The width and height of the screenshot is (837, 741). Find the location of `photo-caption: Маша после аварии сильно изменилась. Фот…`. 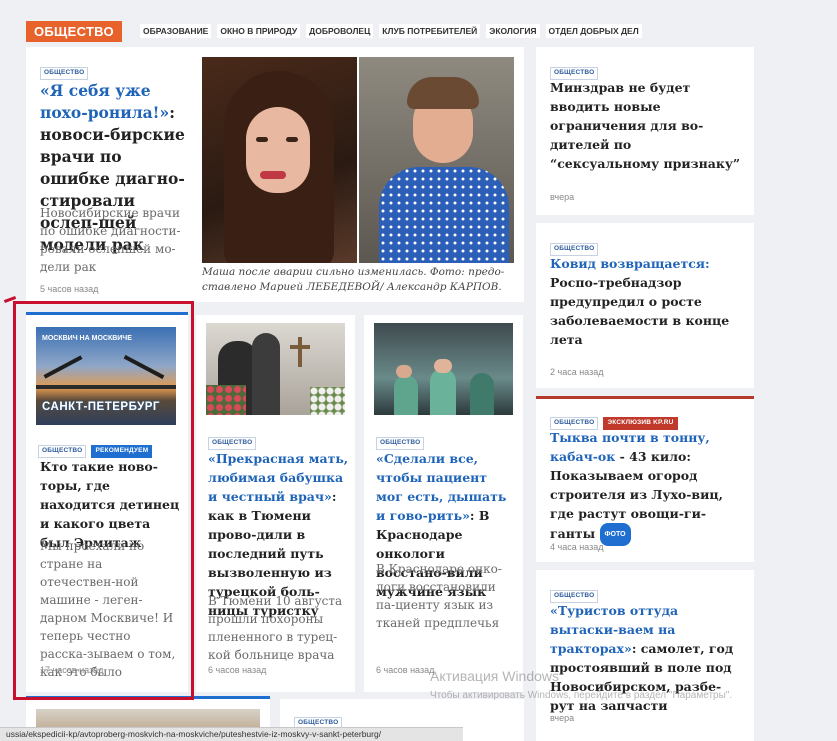

photo-caption: Маша после аварии сильно изменилась. Фот… is located at coordinates (353, 279).